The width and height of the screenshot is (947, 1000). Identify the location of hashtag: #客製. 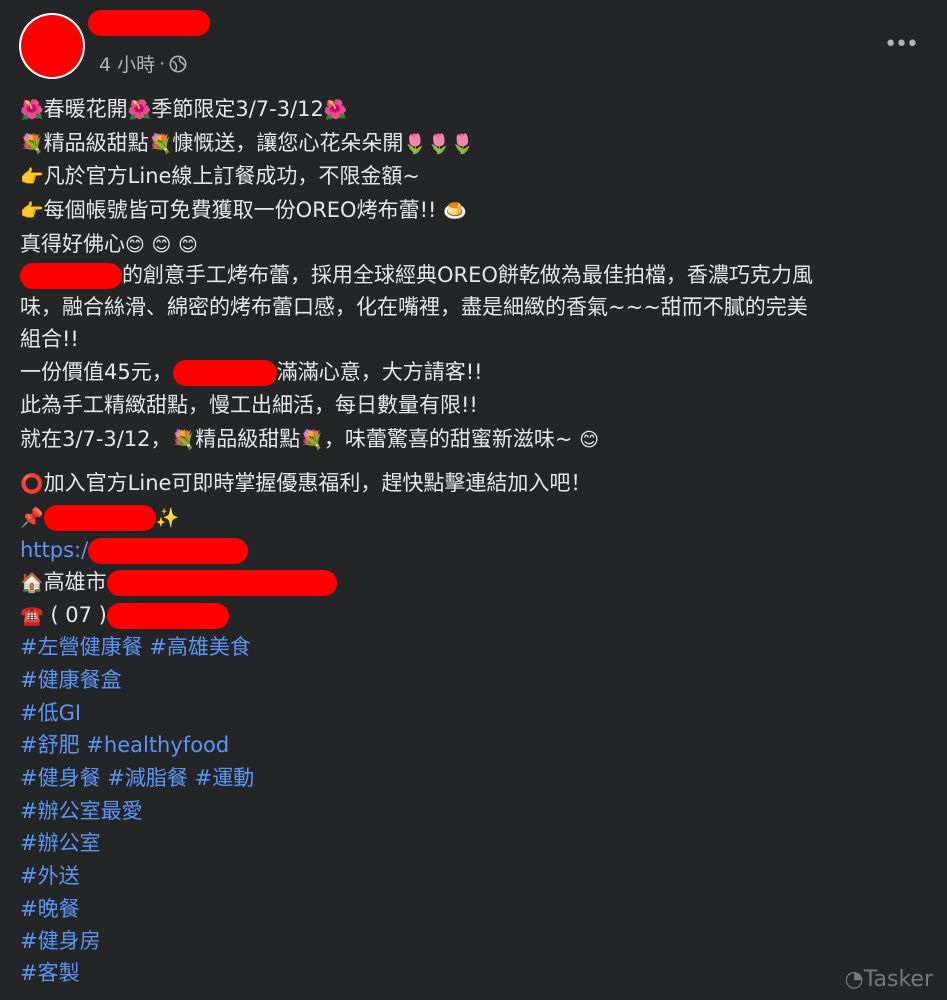
(50, 973).